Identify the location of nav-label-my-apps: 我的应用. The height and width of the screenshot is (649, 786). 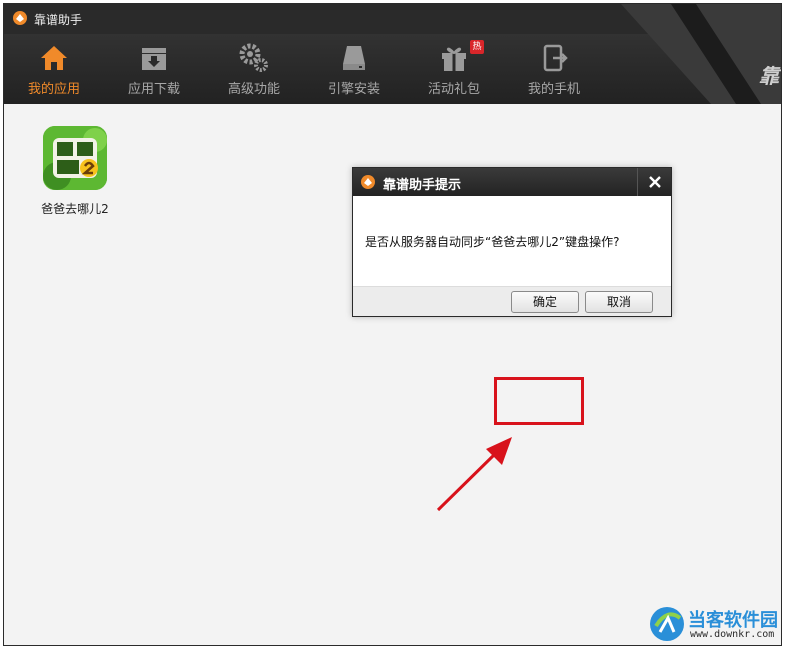
(53, 89).